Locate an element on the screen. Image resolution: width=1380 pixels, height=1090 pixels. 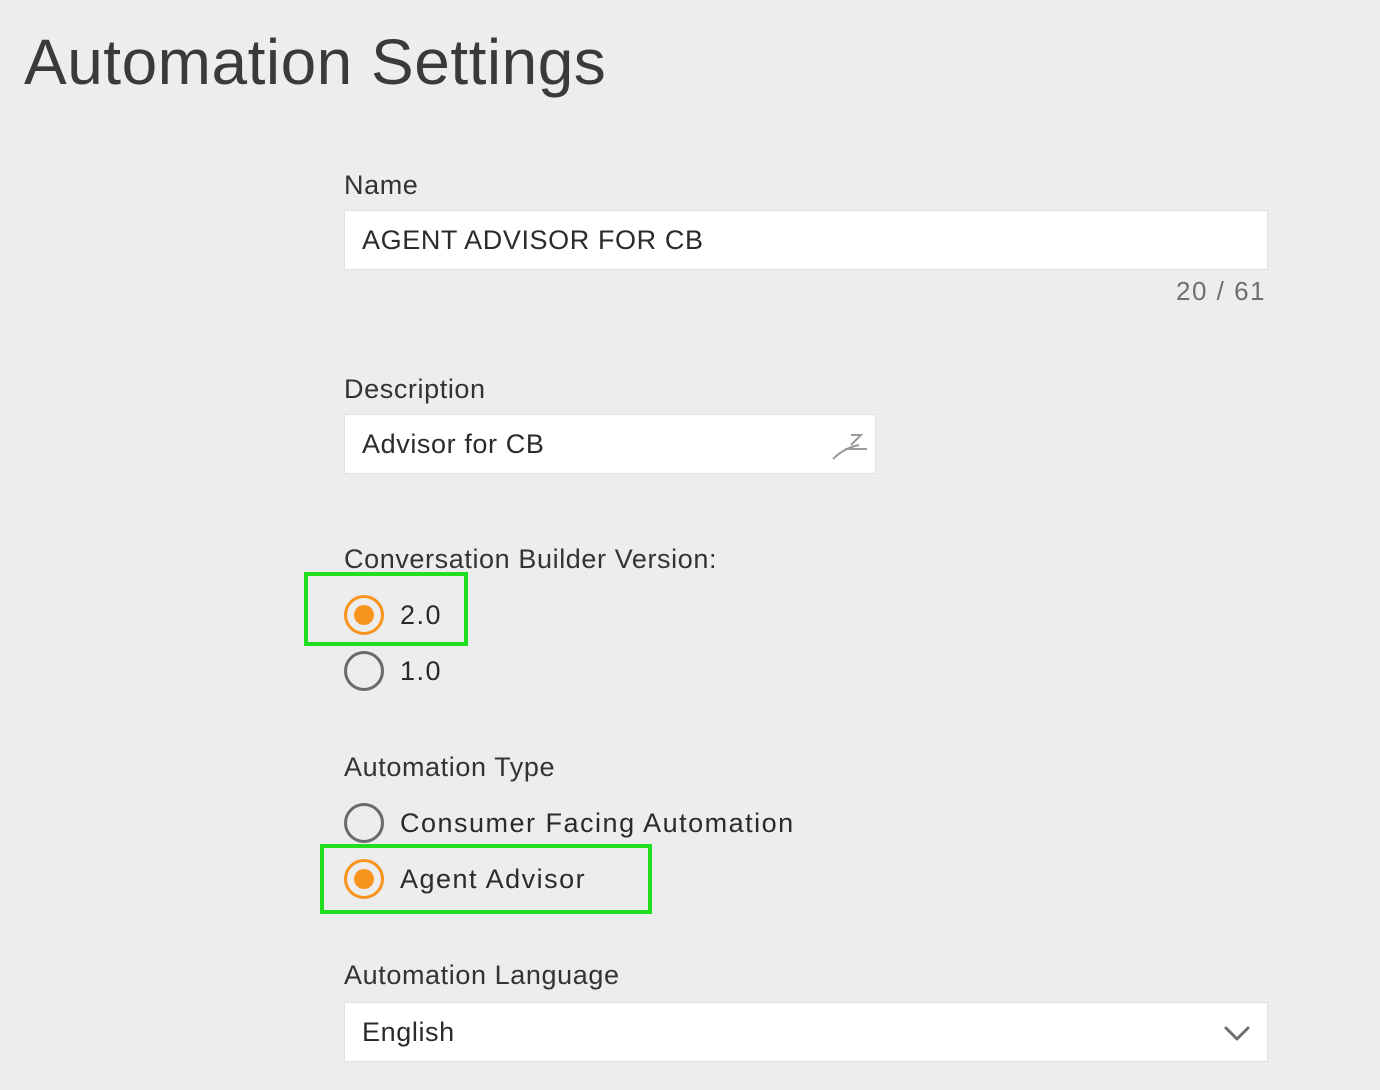
description-value: Advisor for CB is located at coordinates (453, 444).